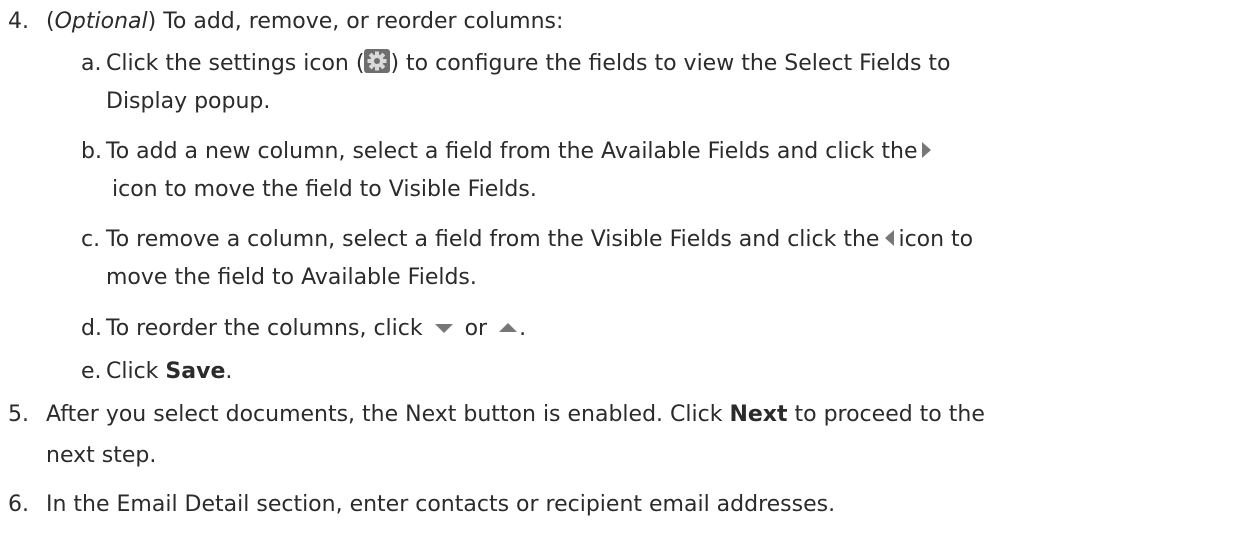 This screenshot has height=536, width=1244. Describe the element at coordinates (188, 101) in the screenshot. I see `substep-a-continuation: Display popup.` at that location.